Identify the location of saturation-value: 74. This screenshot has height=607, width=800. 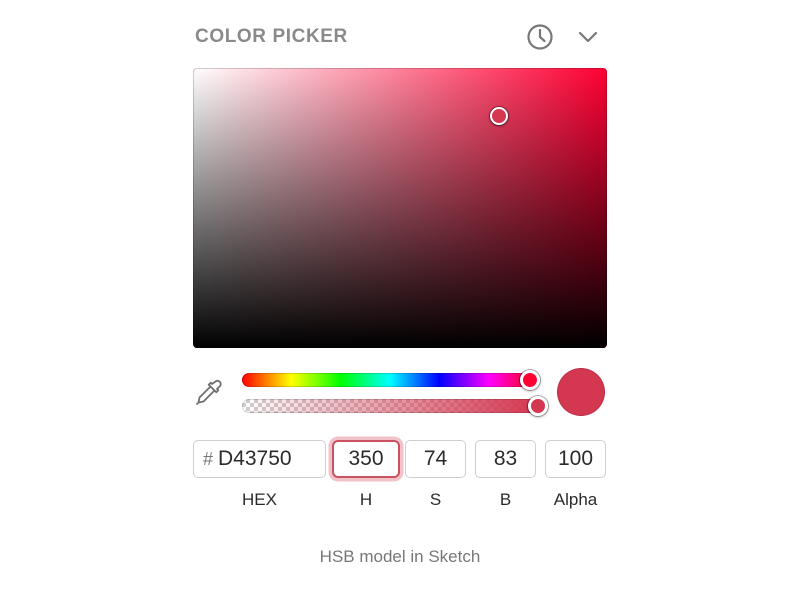
(435, 458).